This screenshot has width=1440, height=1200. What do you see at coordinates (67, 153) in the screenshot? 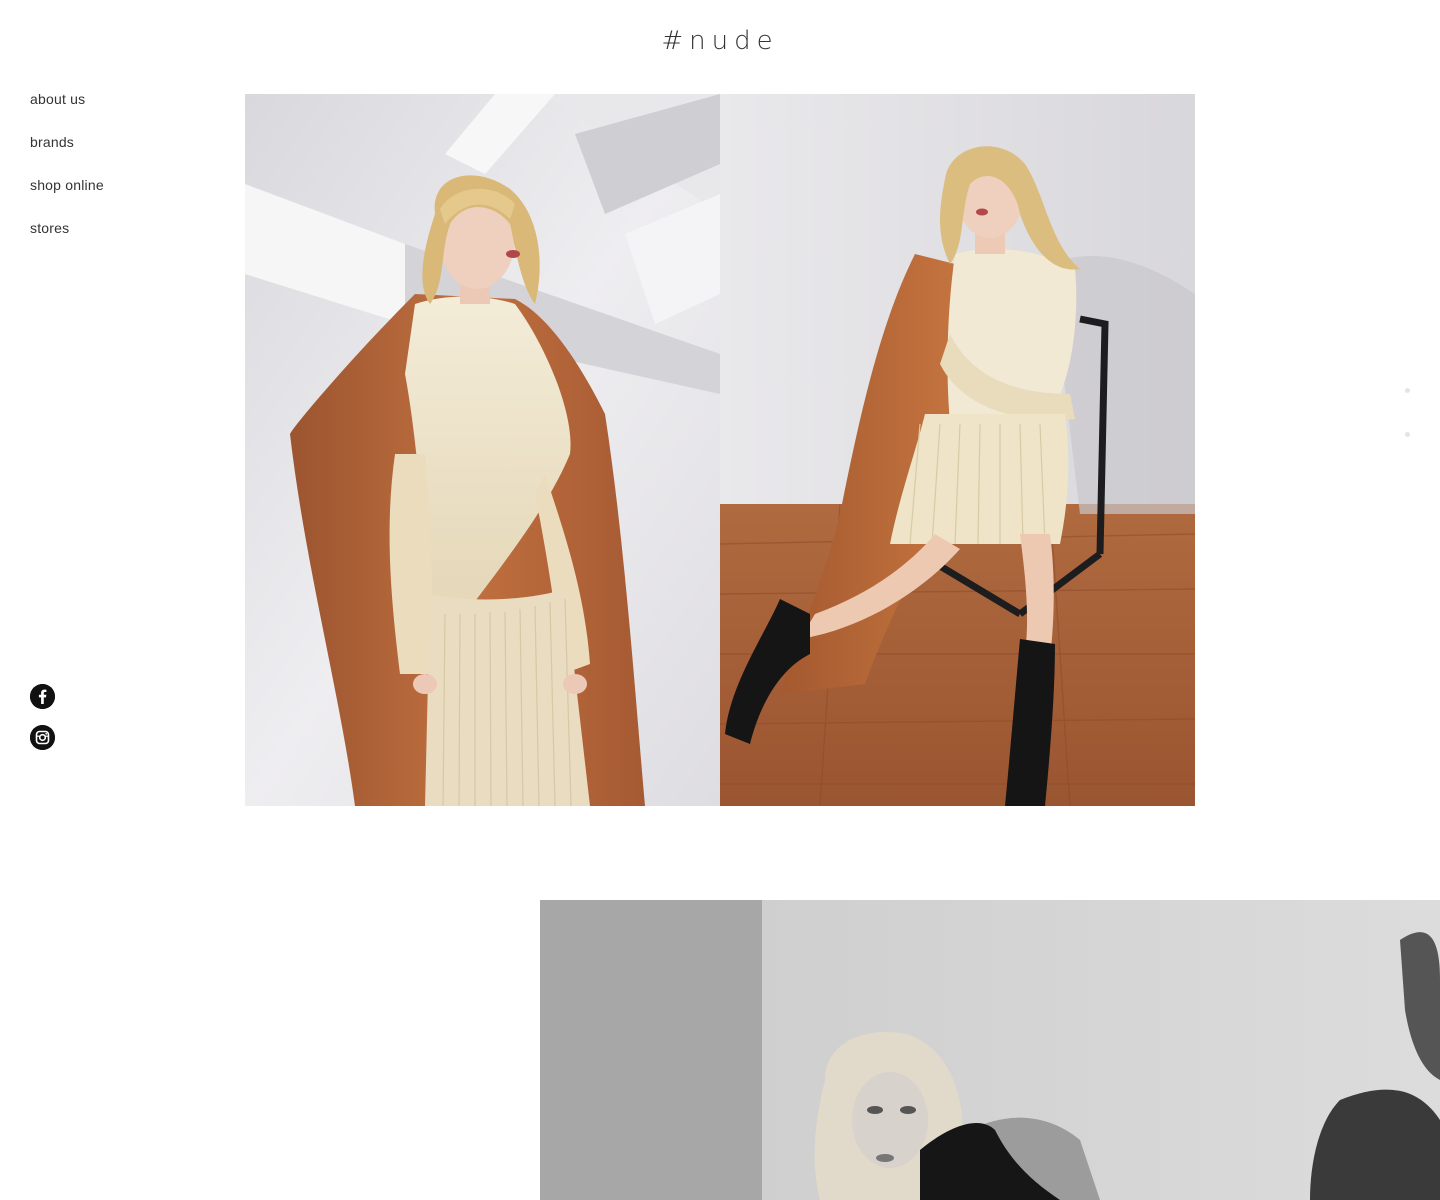
I see `nav-item-brands: brands` at bounding box center [67, 153].